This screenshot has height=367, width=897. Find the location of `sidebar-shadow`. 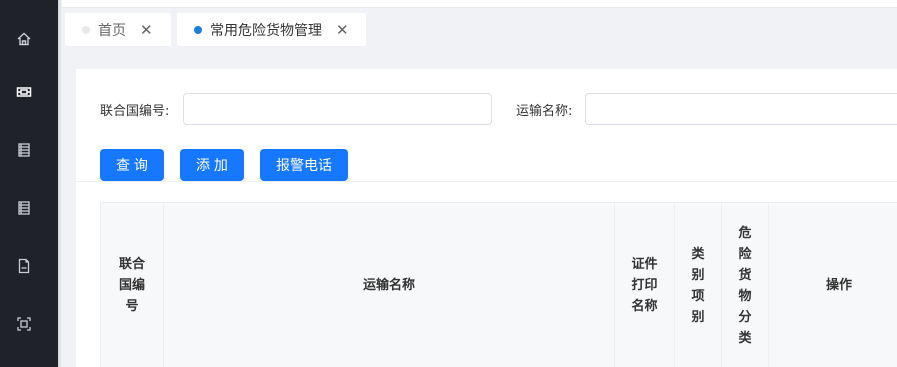

sidebar-shadow is located at coordinates (60, 183).